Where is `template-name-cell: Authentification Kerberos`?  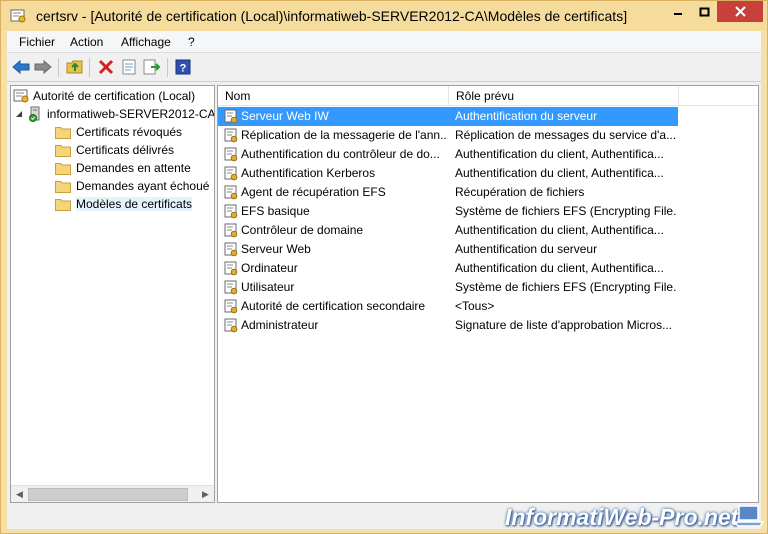
template-name-cell: Authentification Kerberos is located at coordinates (308, 173).